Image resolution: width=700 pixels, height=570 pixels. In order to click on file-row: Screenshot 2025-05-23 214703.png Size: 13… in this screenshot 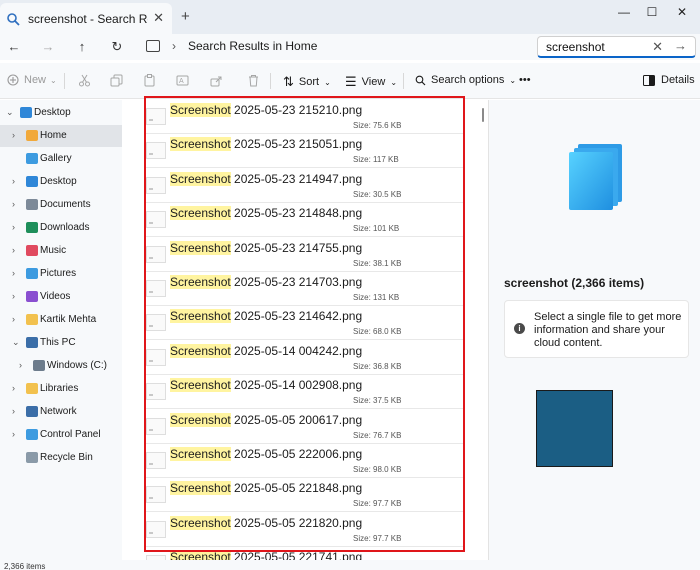, I will do `click(301, 289)`.